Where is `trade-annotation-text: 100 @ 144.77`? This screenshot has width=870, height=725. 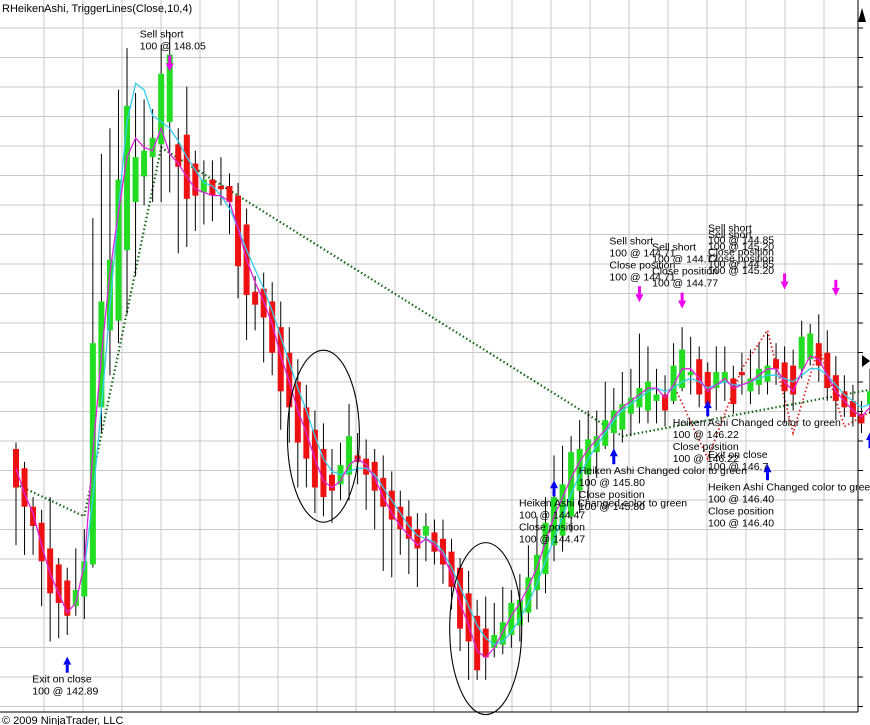
trade-annotation-text: 100 @ 144.77 is located at coordinates (685, 284).